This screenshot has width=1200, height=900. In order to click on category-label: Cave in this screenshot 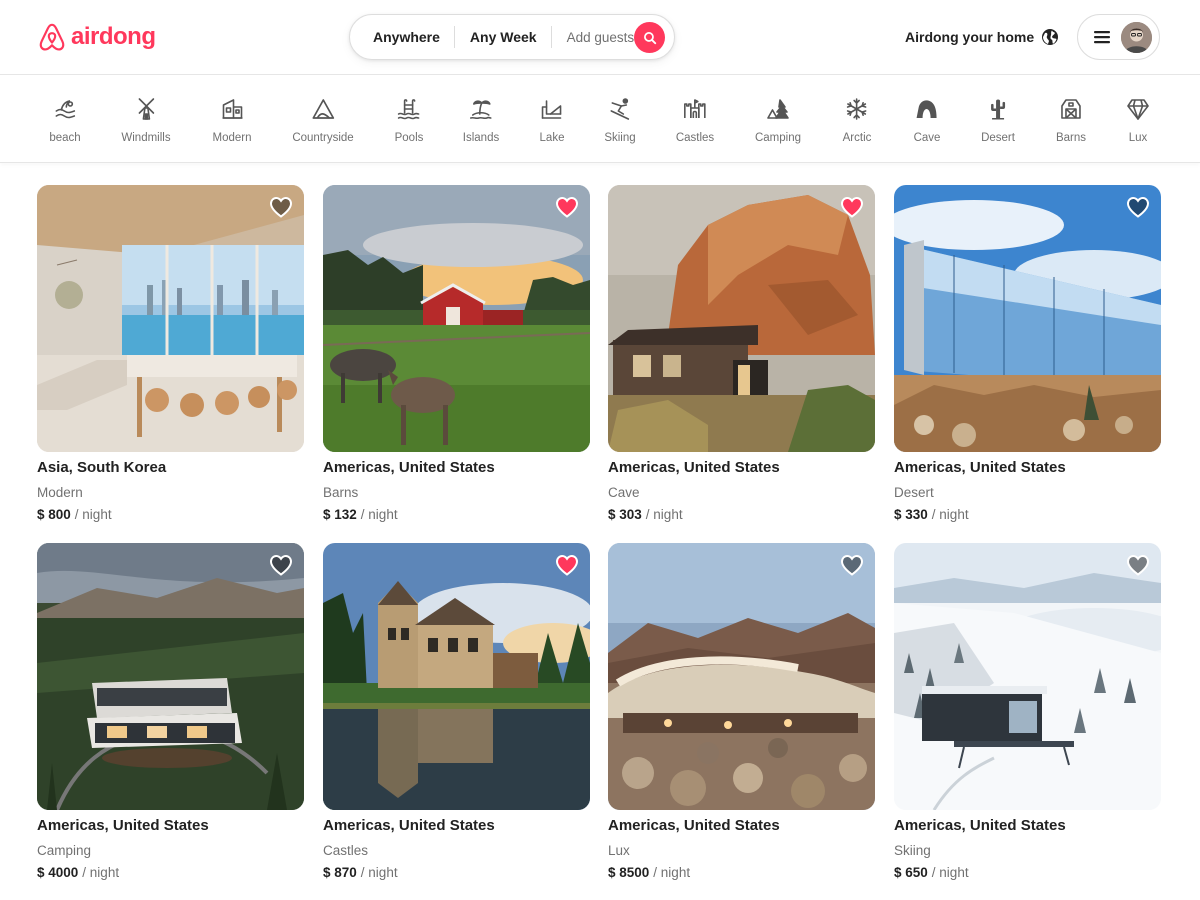, I will do `click(927, 138)`.